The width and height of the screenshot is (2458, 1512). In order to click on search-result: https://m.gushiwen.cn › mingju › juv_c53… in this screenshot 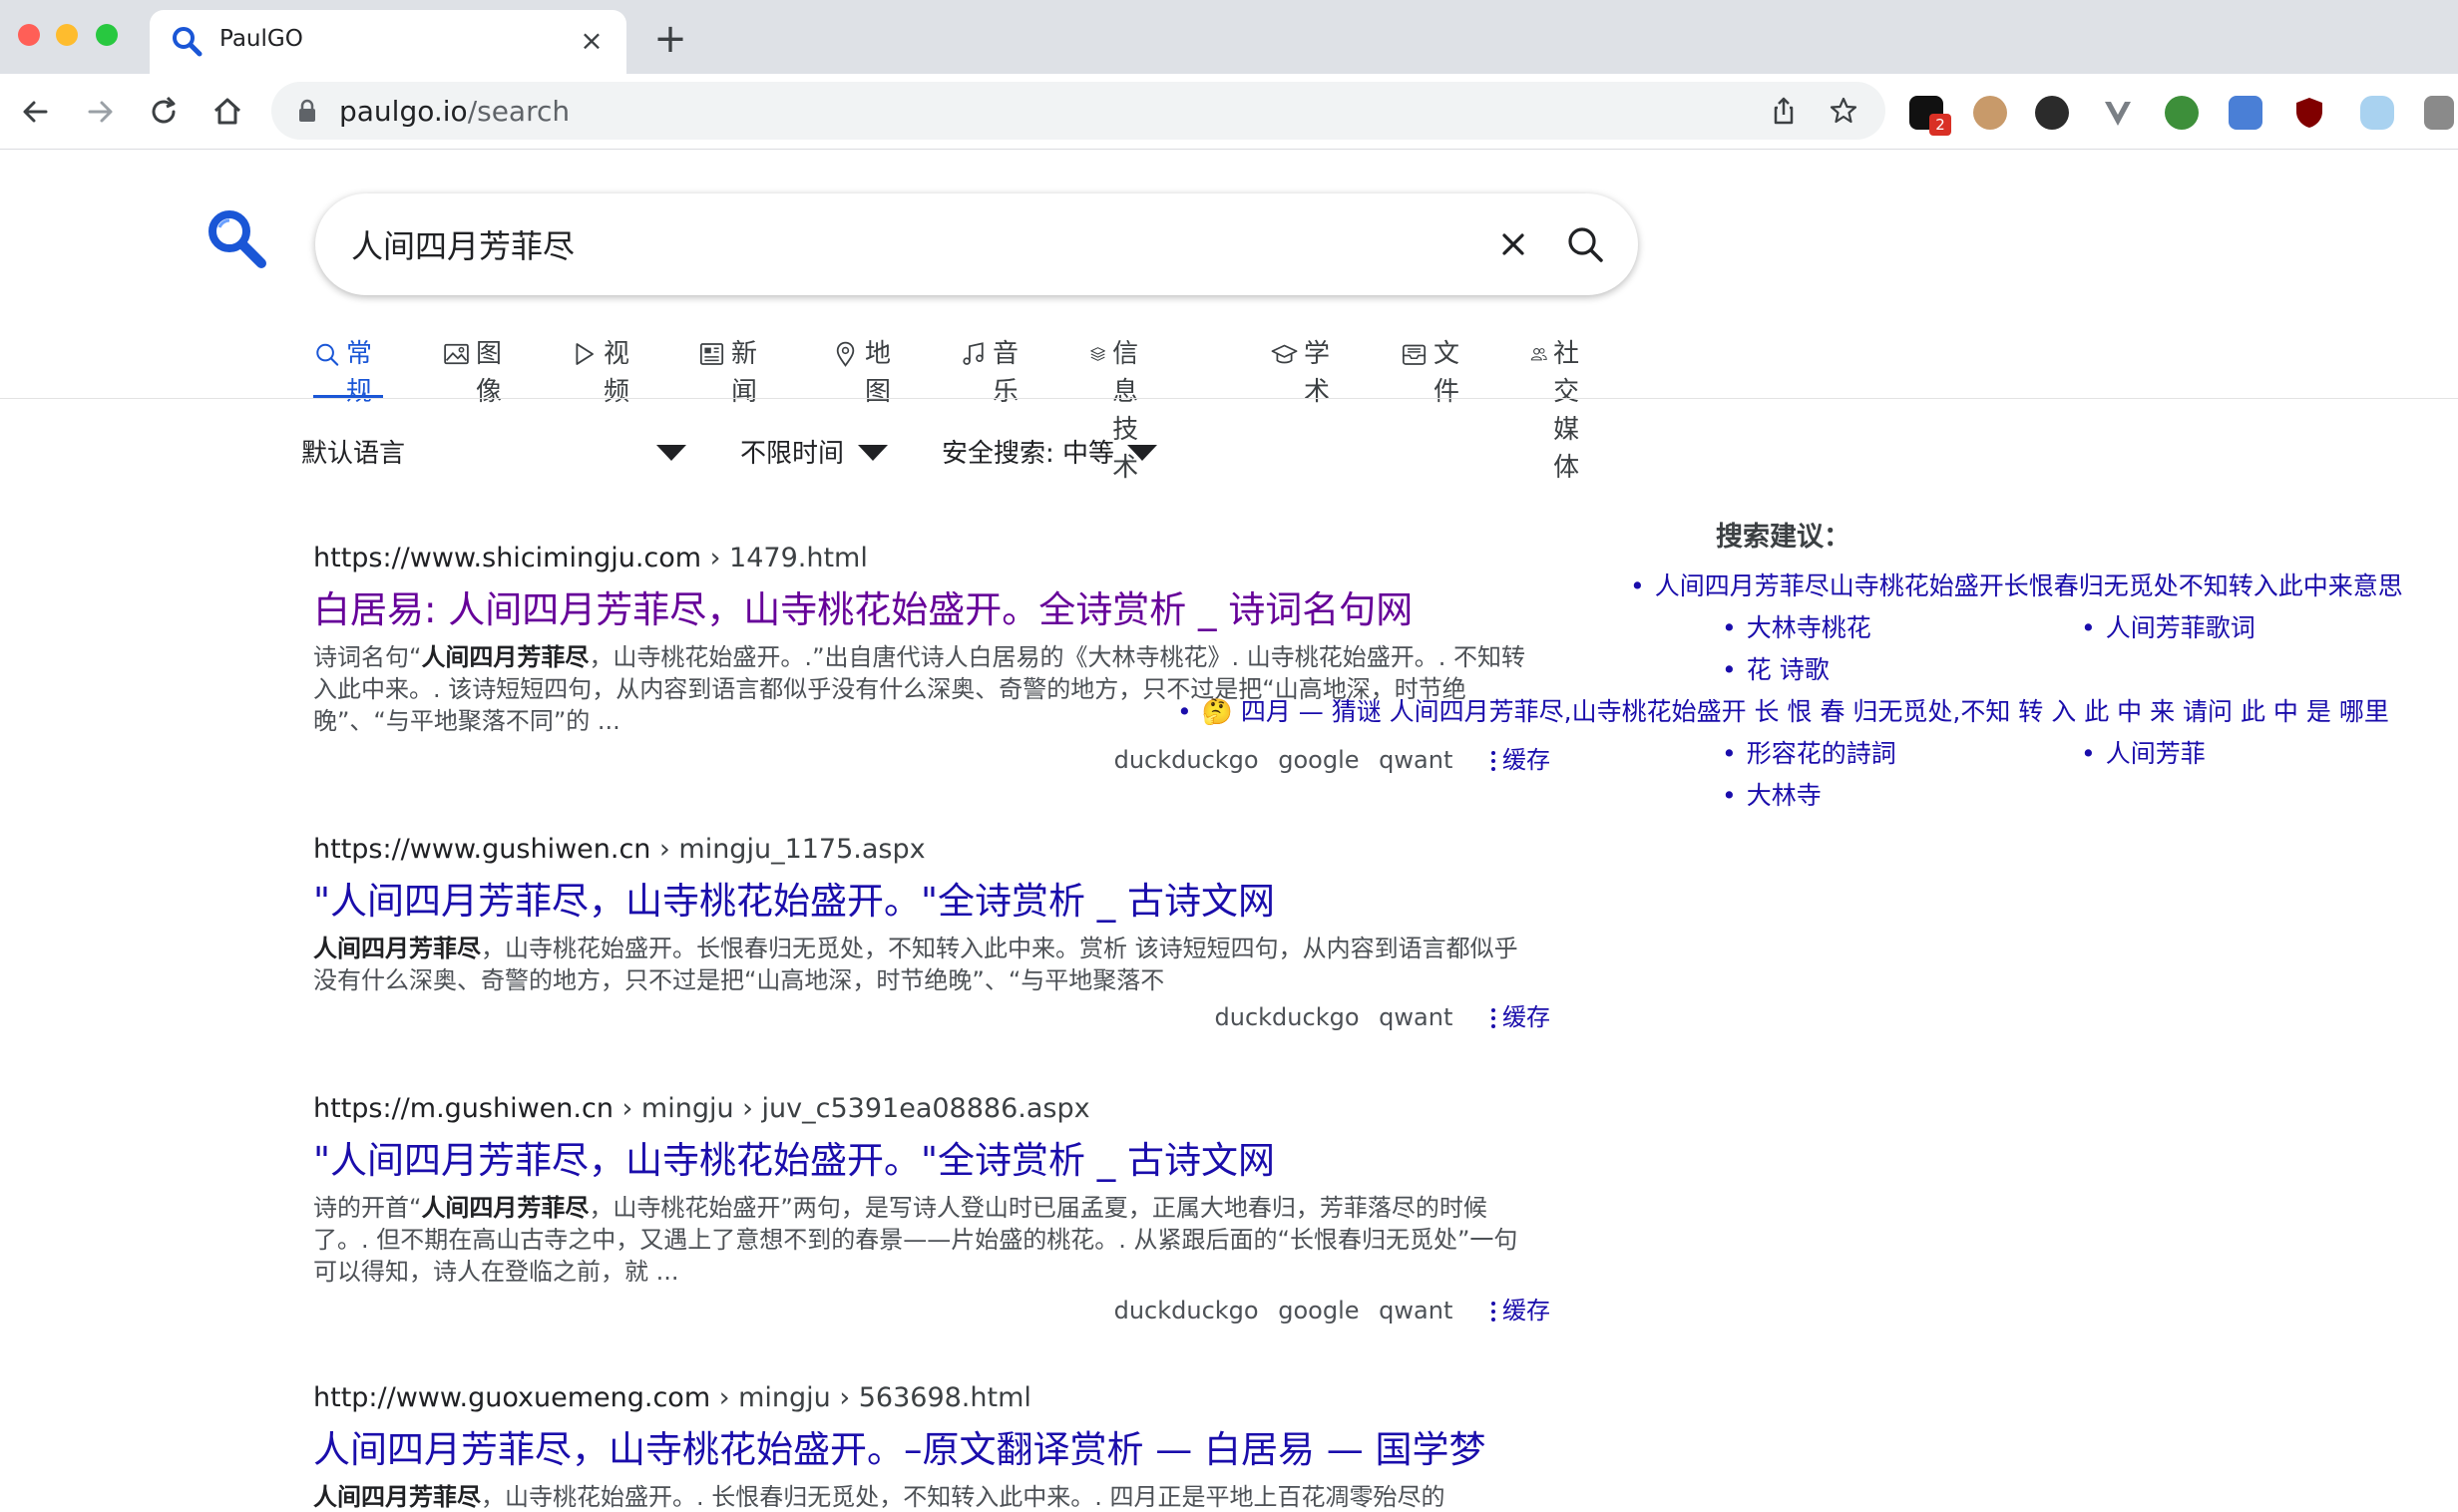, I will do `click(931, 1212)`.